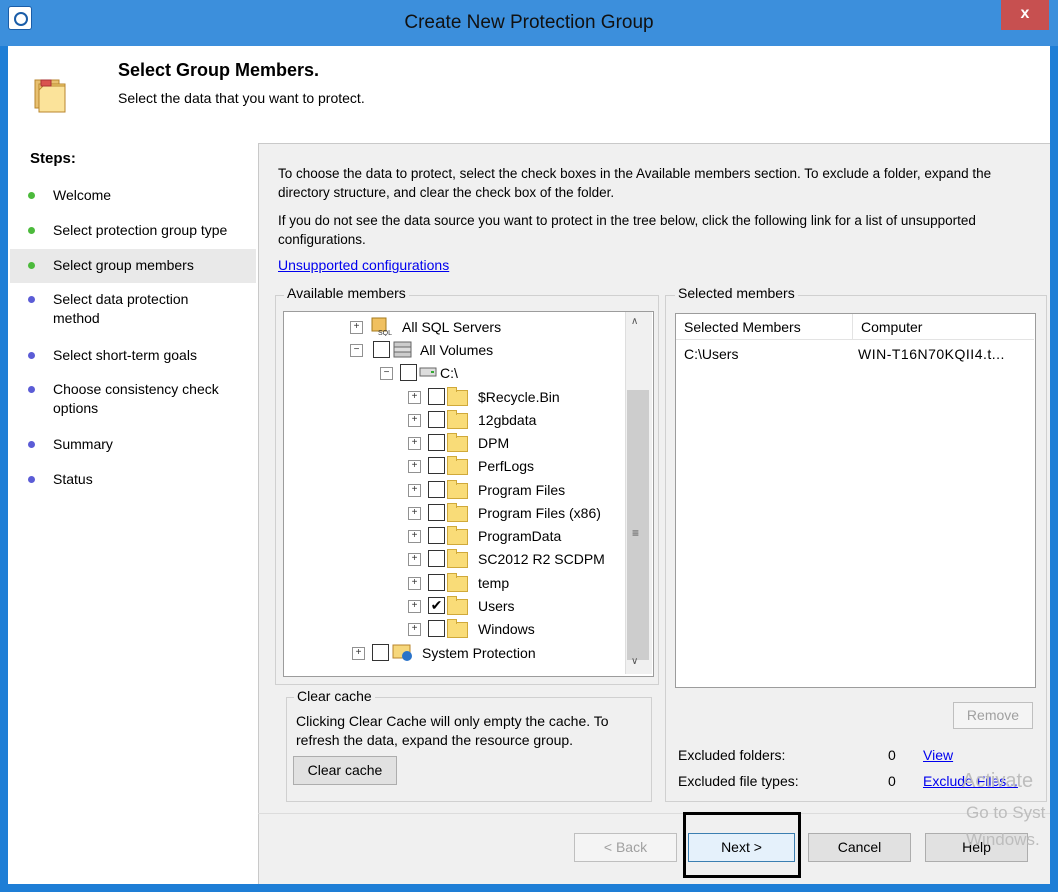  What do you see at coordinates (436, 512) in the screenshot?
I see `checkbox-program-files-x86` at bounding box center [436, 512].